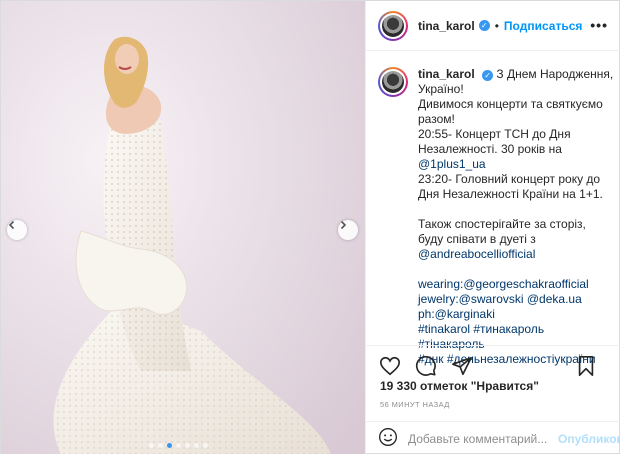 The image size is (620, 454). What do you see at coordinates (348, 230) in the screenshot?
I see `chevron-right-icon` at bounding box center [348, 230].